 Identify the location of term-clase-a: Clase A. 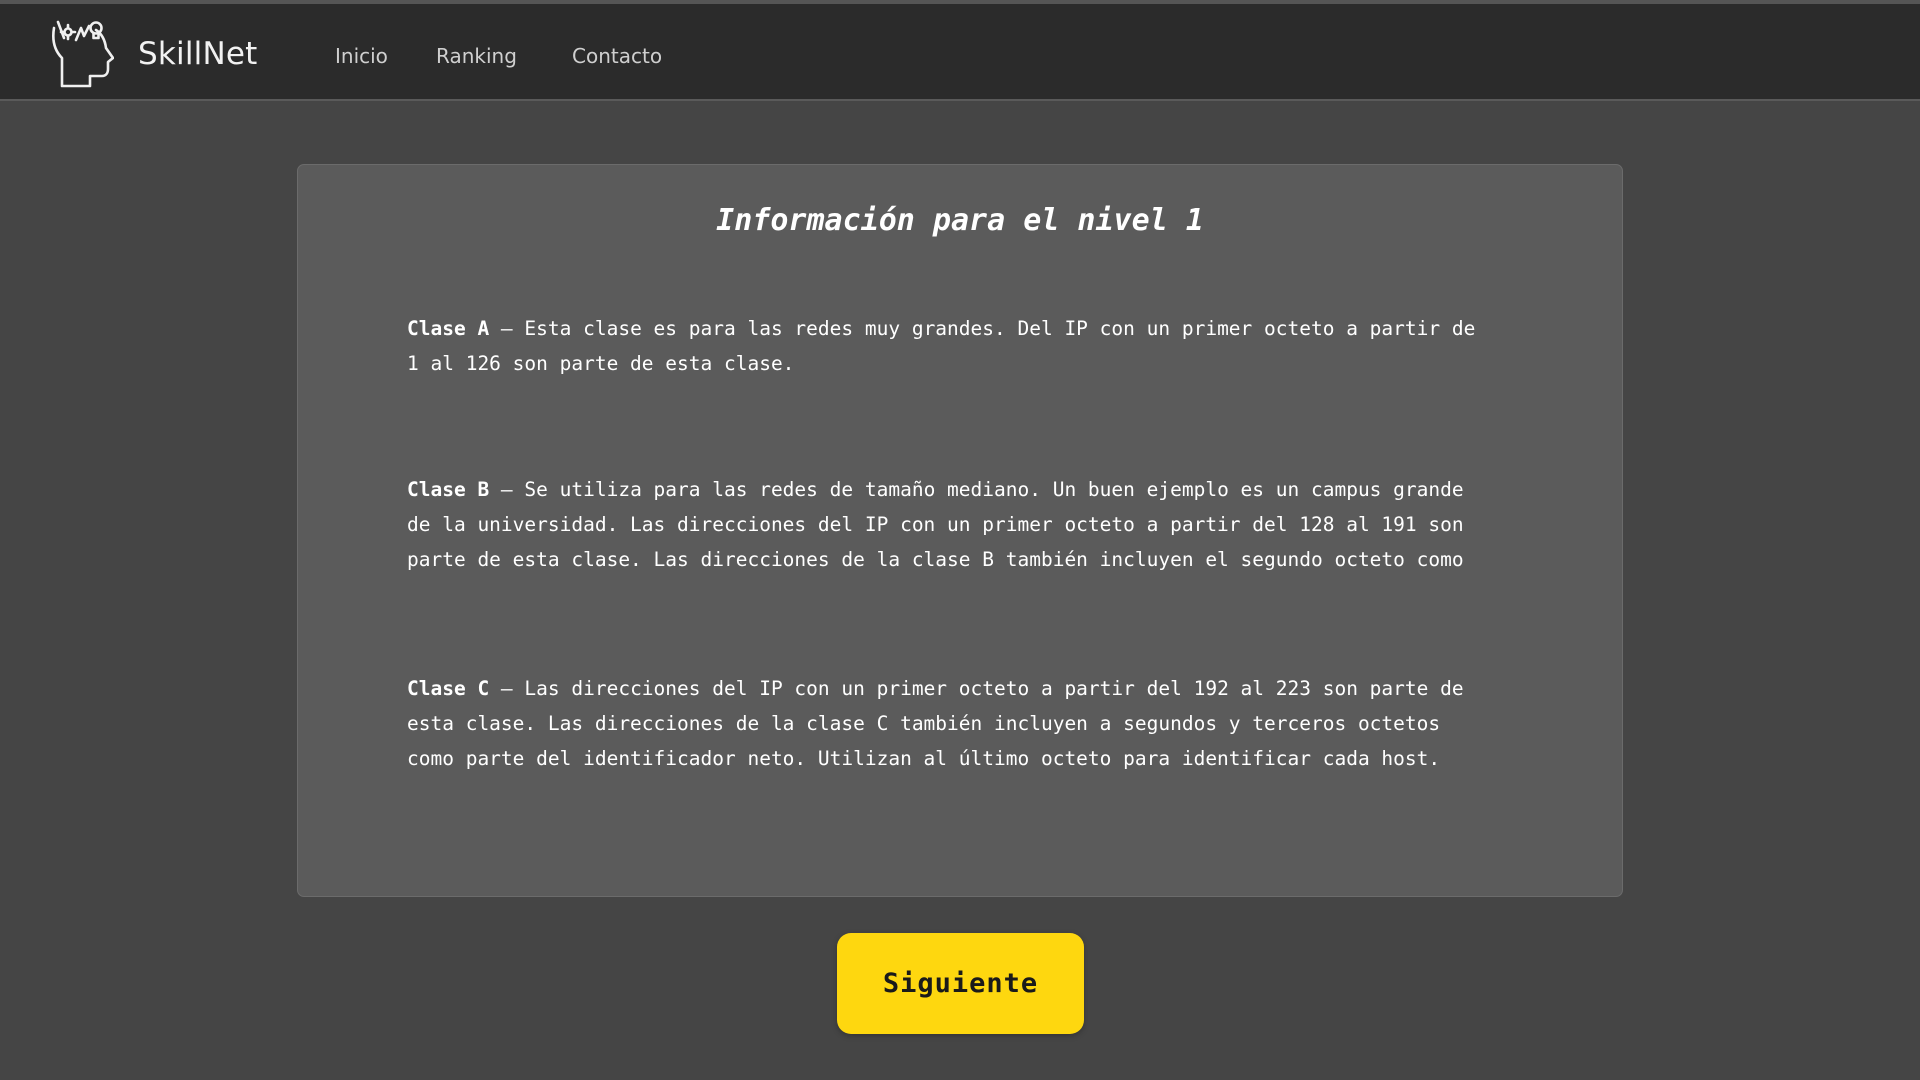
(448, 328).